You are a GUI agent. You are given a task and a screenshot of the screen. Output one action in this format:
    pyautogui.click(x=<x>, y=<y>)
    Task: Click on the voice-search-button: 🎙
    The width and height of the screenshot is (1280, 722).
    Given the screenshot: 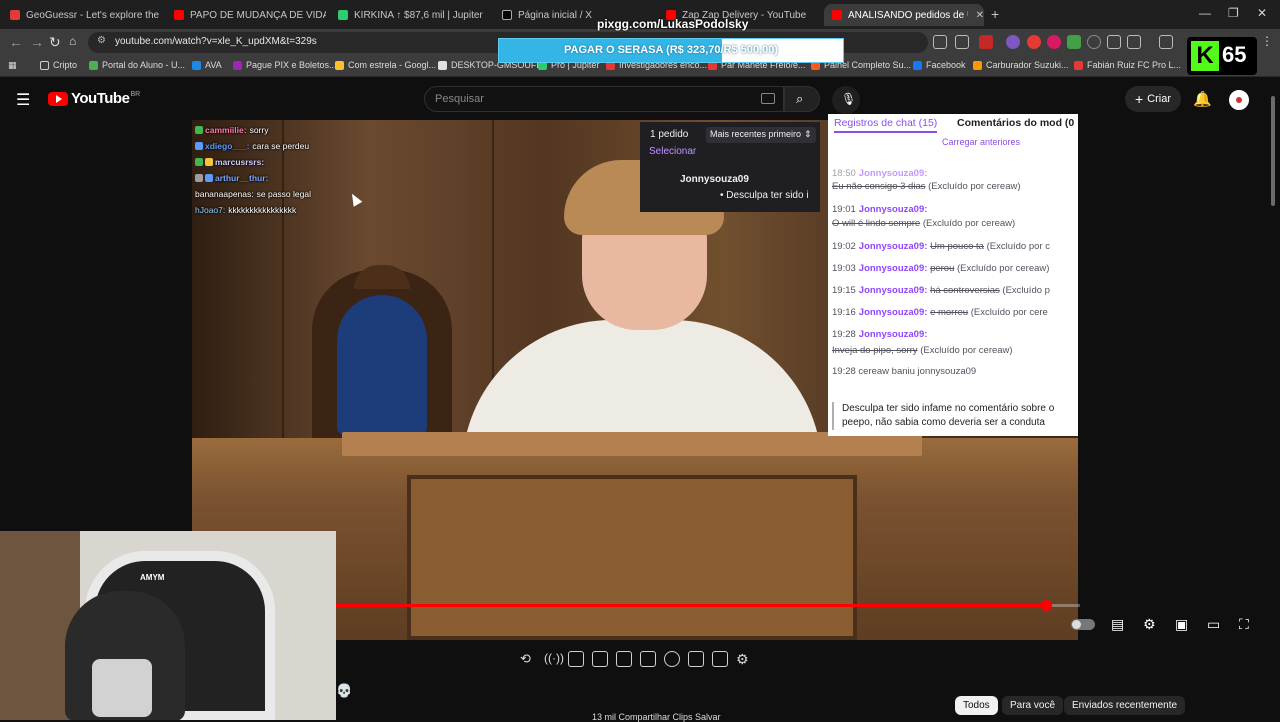 What is the action you would take?
    pyautogui.click(x=846, y=100)
    